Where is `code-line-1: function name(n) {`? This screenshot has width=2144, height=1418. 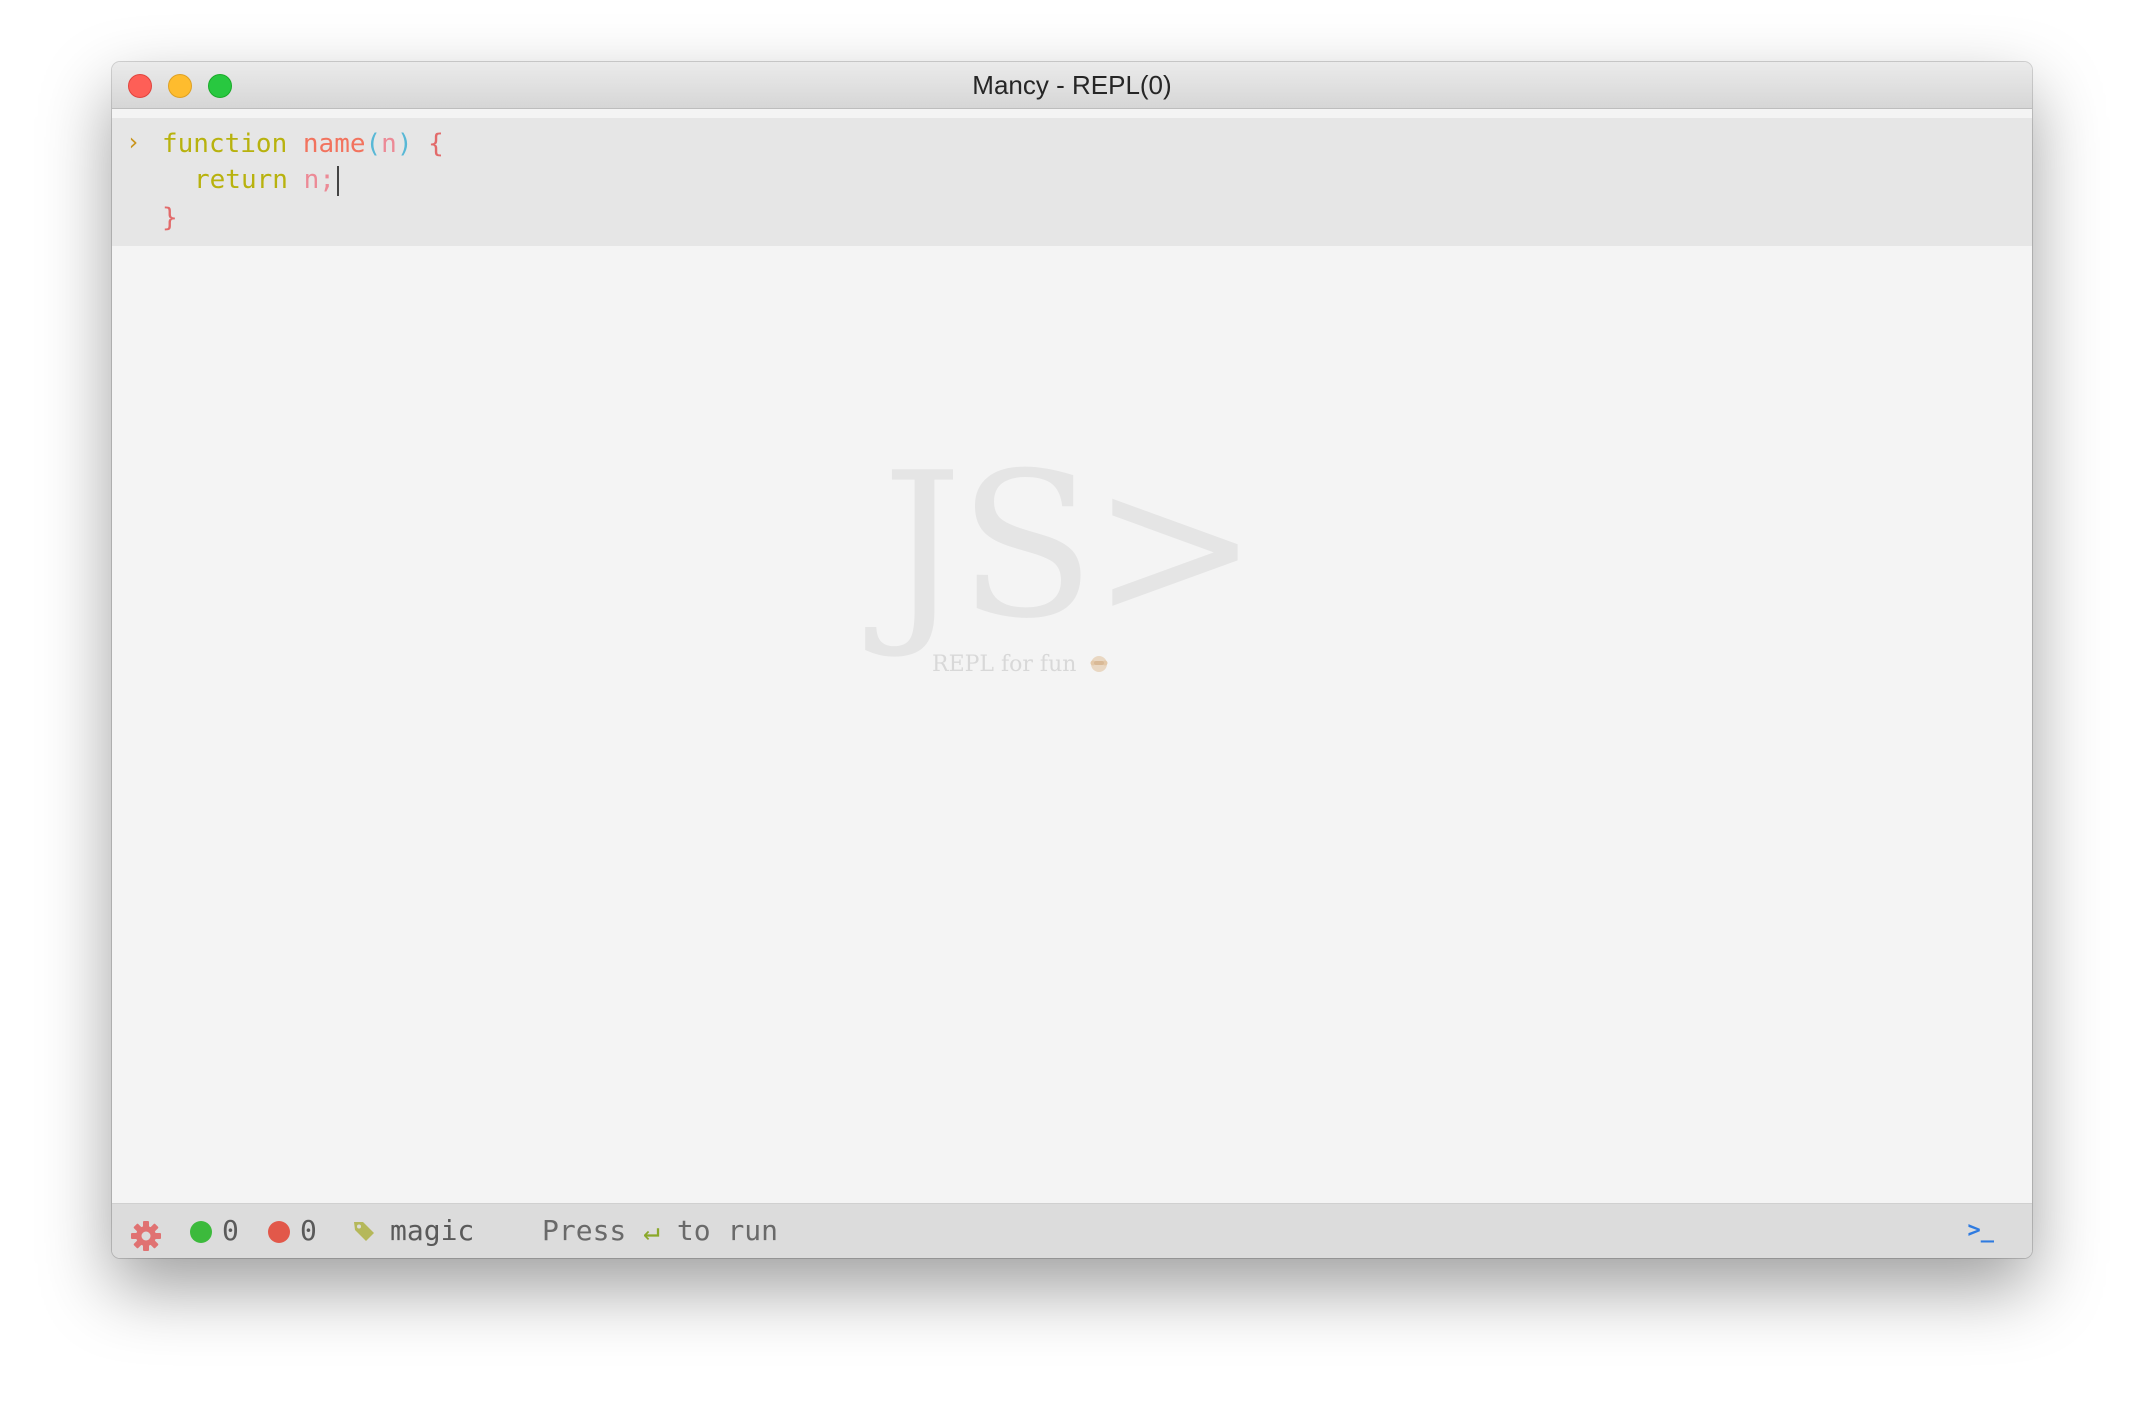 code-line-1: function name(n) { is located at coordinates (303, 144).